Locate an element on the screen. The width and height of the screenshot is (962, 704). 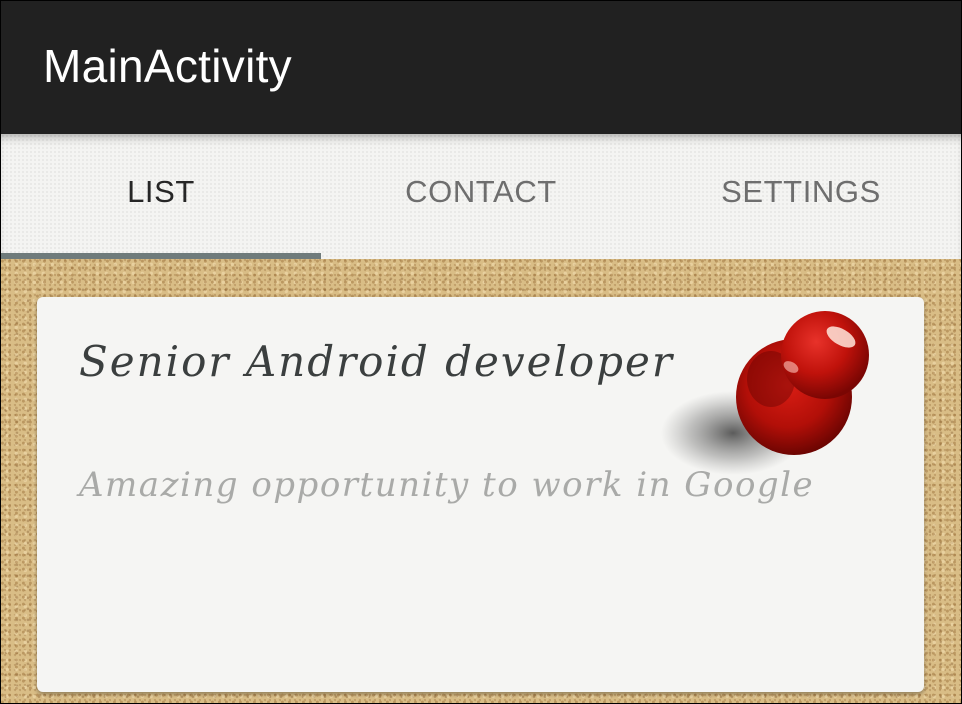
red-pushpin-icon is located at coordinates (765, 393).